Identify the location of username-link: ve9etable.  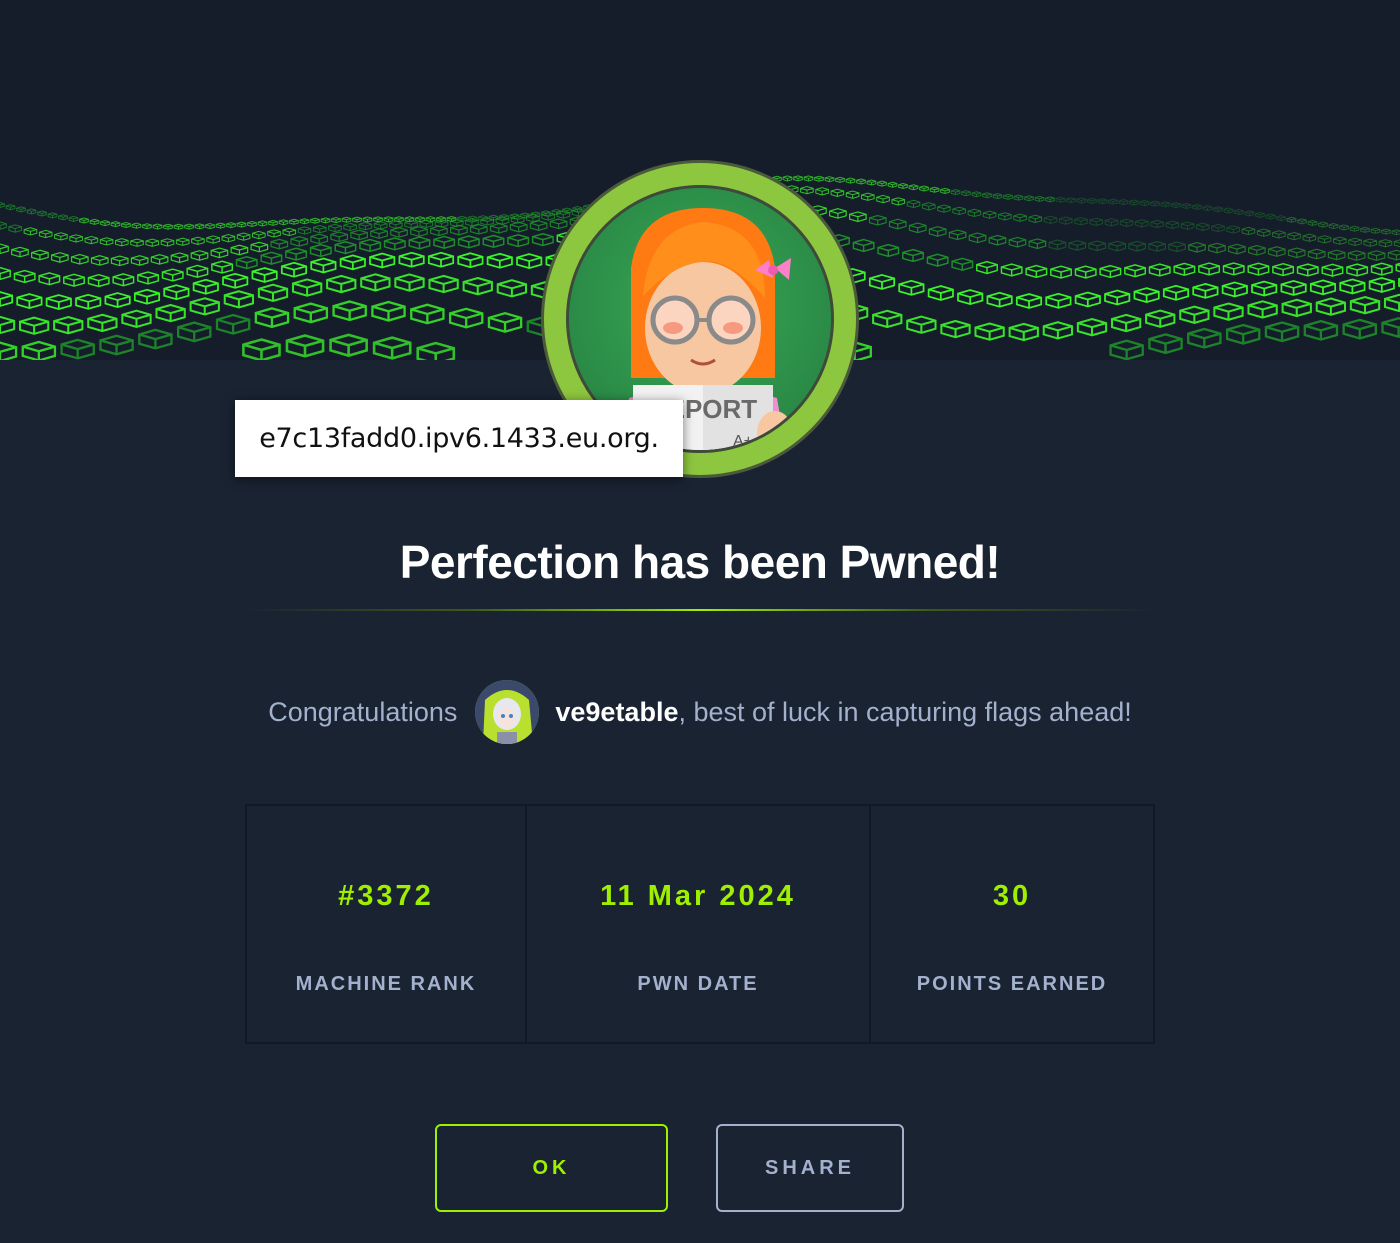
(616, 712).